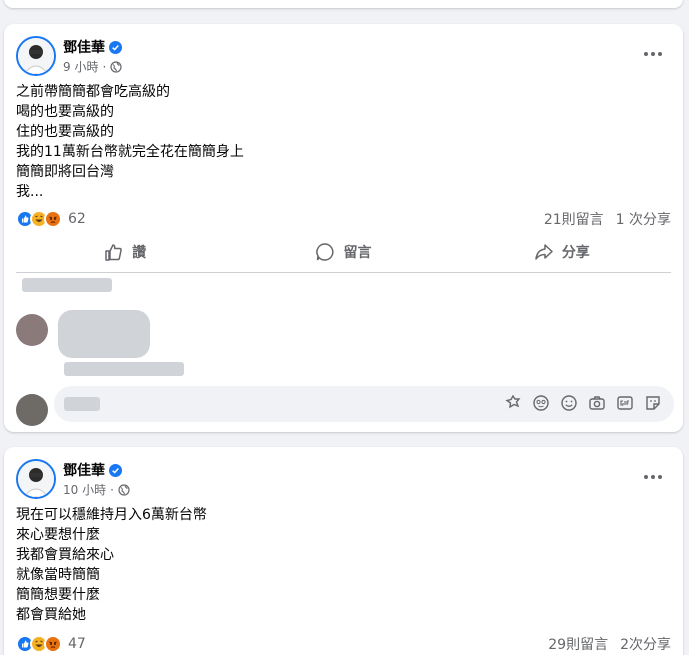  Describe the element at coordinates (80, 66) in the screenshot. I see `post-time: 9 小時` at that location.